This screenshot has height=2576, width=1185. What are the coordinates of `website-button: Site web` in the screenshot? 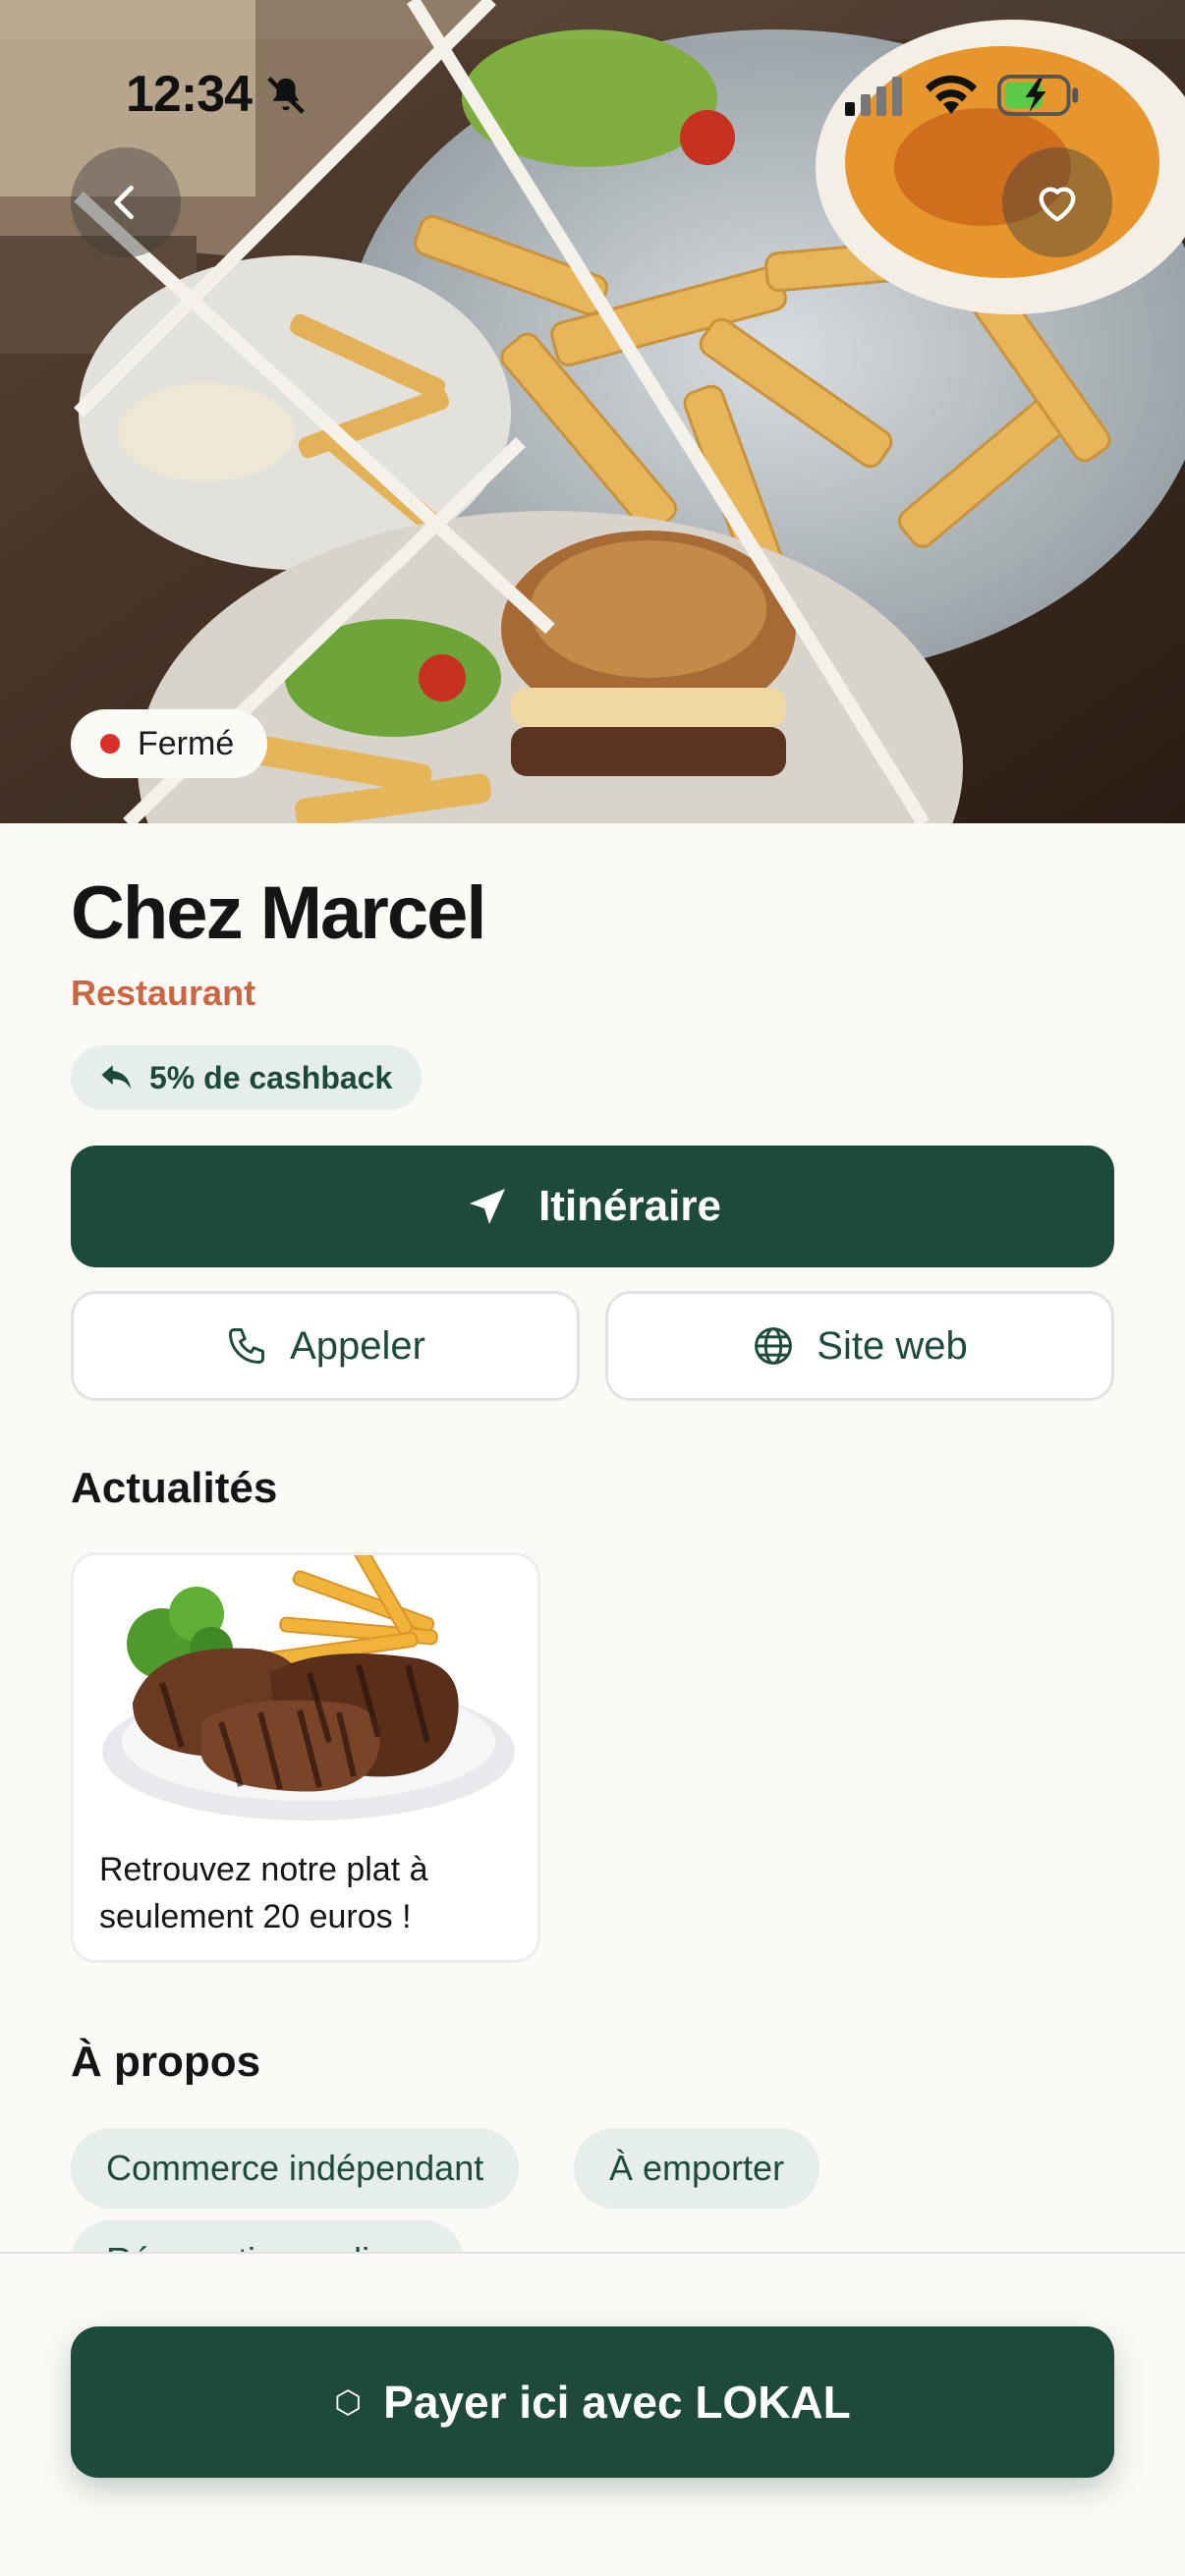 It's located at (860, 1346).